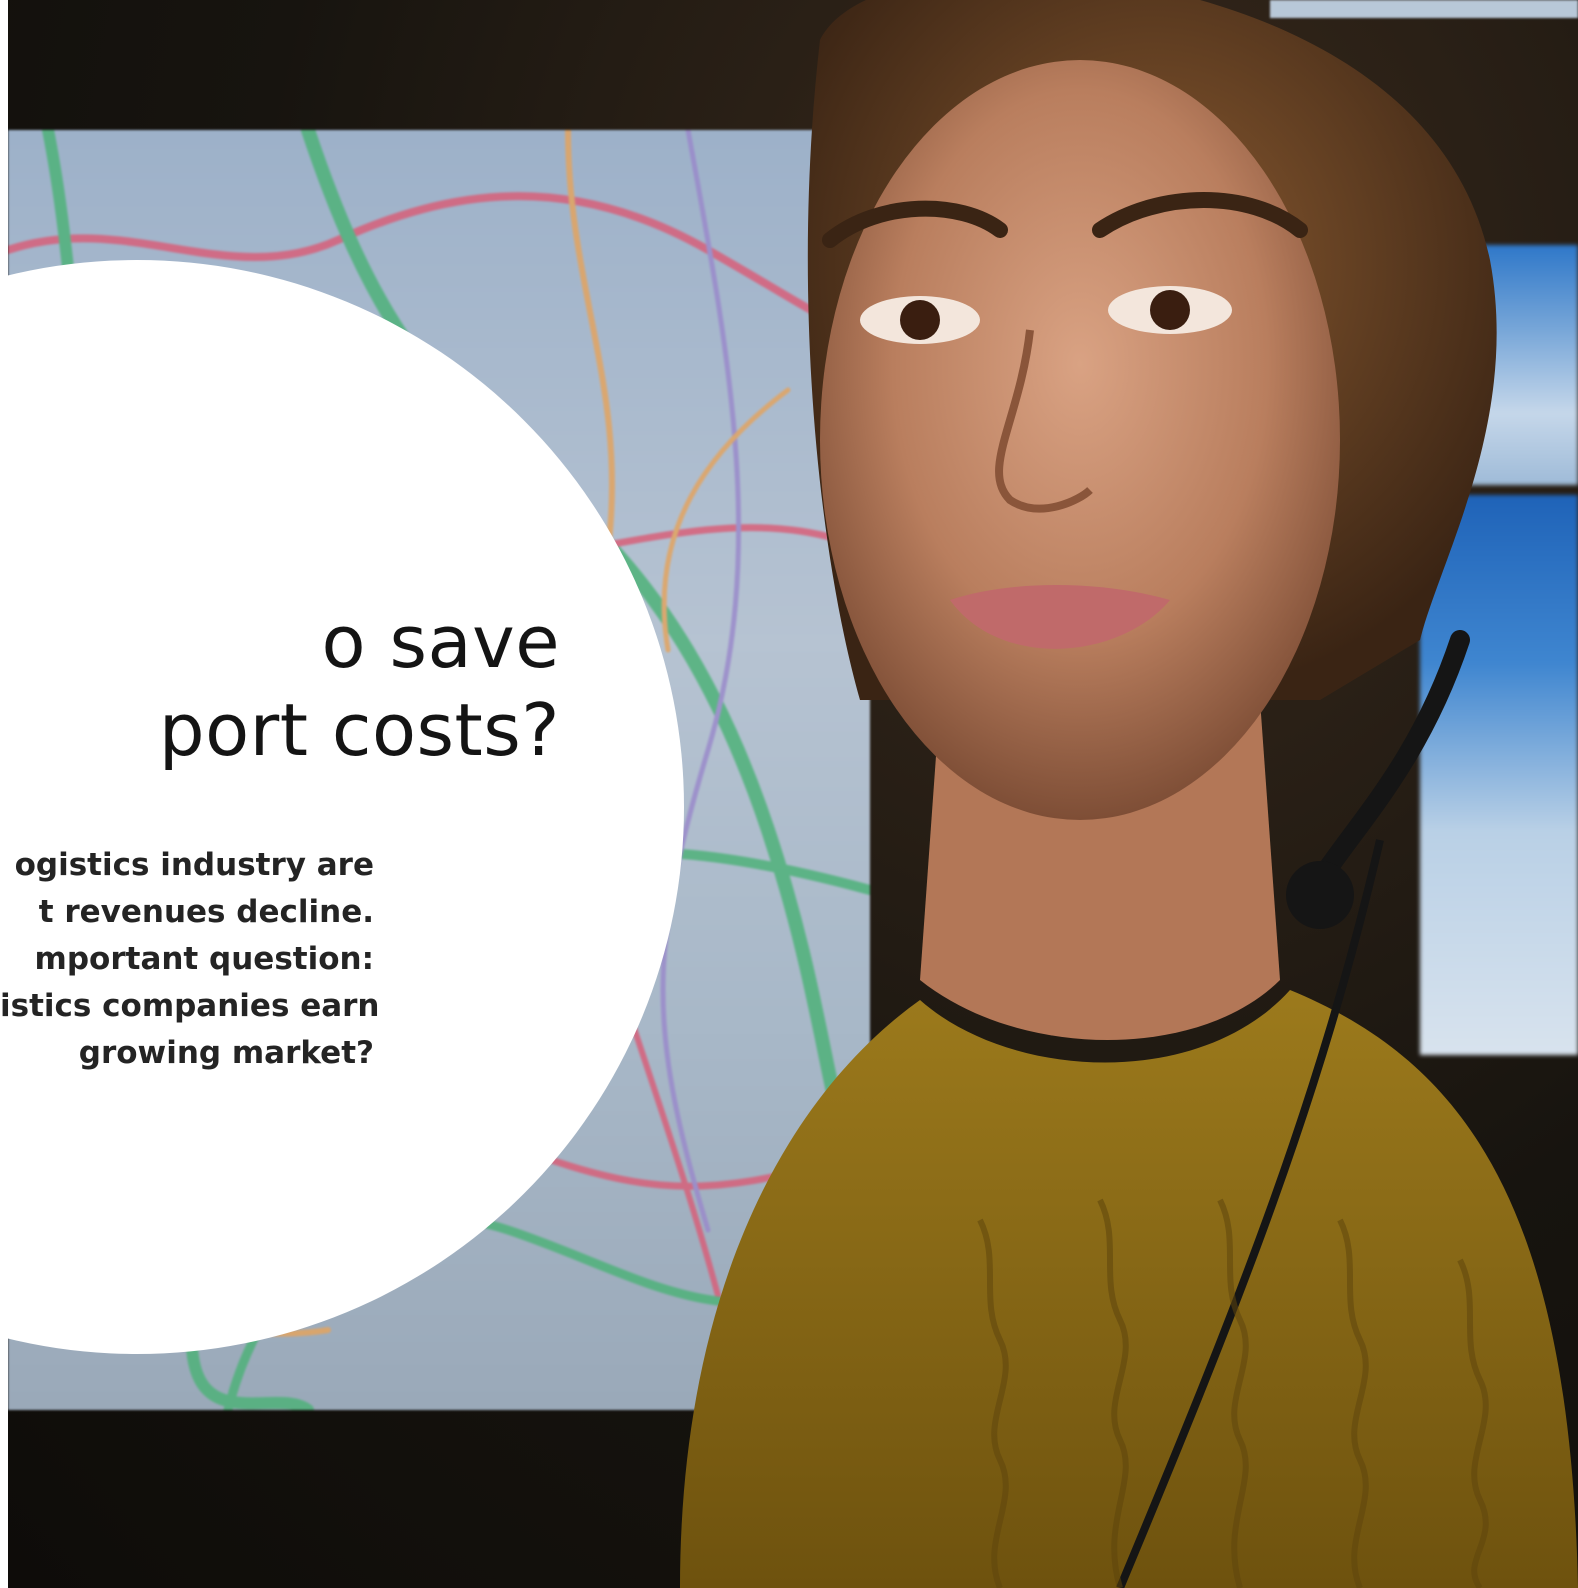 Image resolution: width=1578 pixels, height=1588 pixels. Describe the element at coordinates (440, 642) in the screenshot. I see `headline-line-1: o save` at that location.